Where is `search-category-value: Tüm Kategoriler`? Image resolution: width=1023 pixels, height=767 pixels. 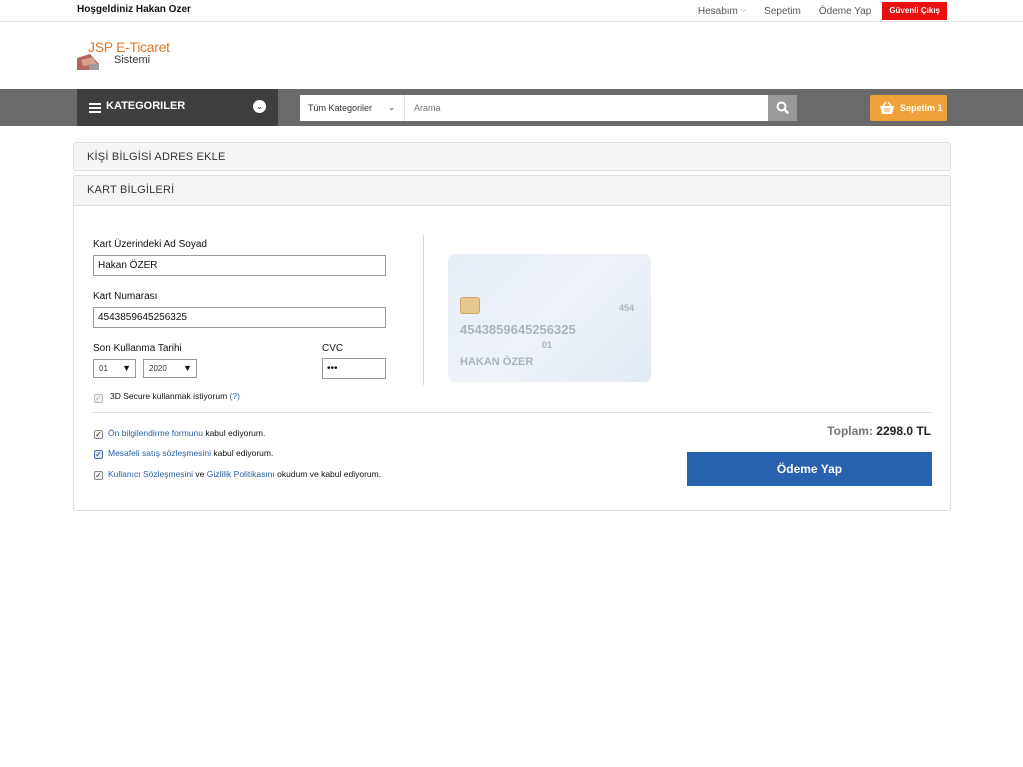
search-category-value: Tüm Kategoriler is located at coordinates (340, 108).